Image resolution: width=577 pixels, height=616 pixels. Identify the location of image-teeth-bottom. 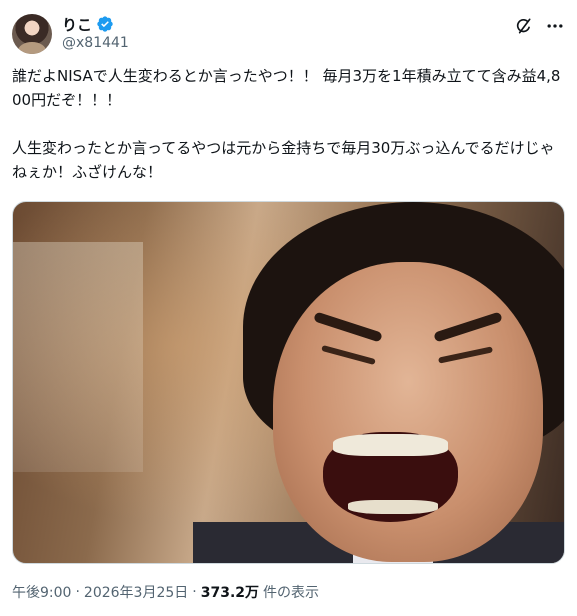
(393, 507).